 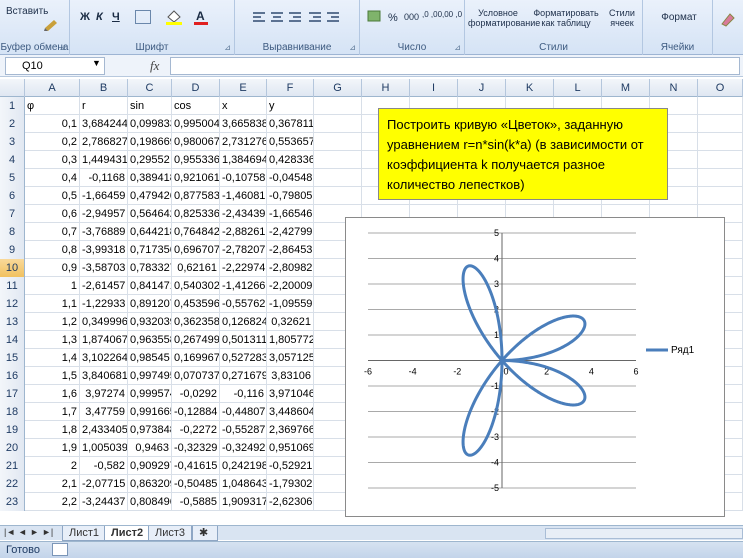 I want to click on cell-a3: 0,2, so click(x=52, y=142).